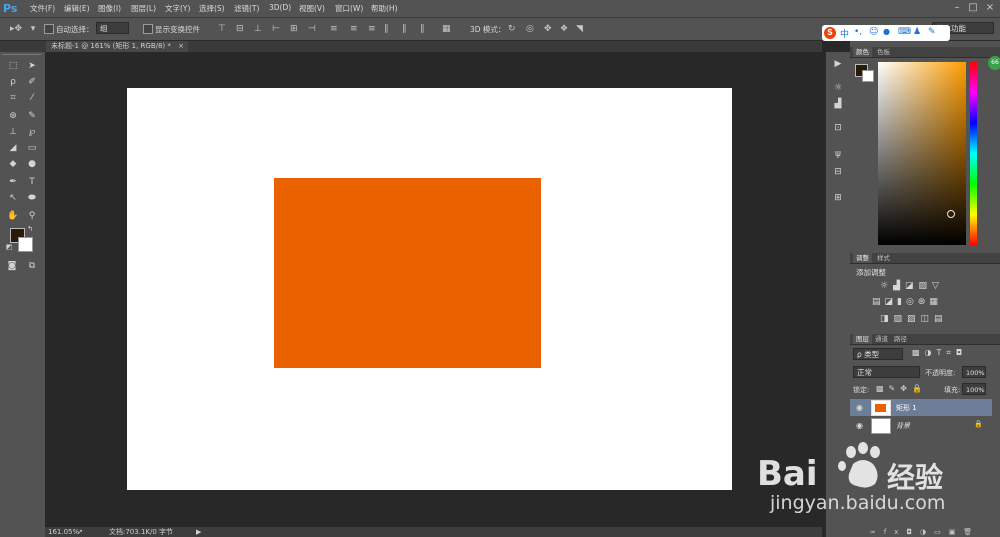 The width and height of the screenshot is (1000, 537). Describe the element at coordinates (198, 532) in the screenshot. I see `status-menu-arrow-icon: ▶` at that location.